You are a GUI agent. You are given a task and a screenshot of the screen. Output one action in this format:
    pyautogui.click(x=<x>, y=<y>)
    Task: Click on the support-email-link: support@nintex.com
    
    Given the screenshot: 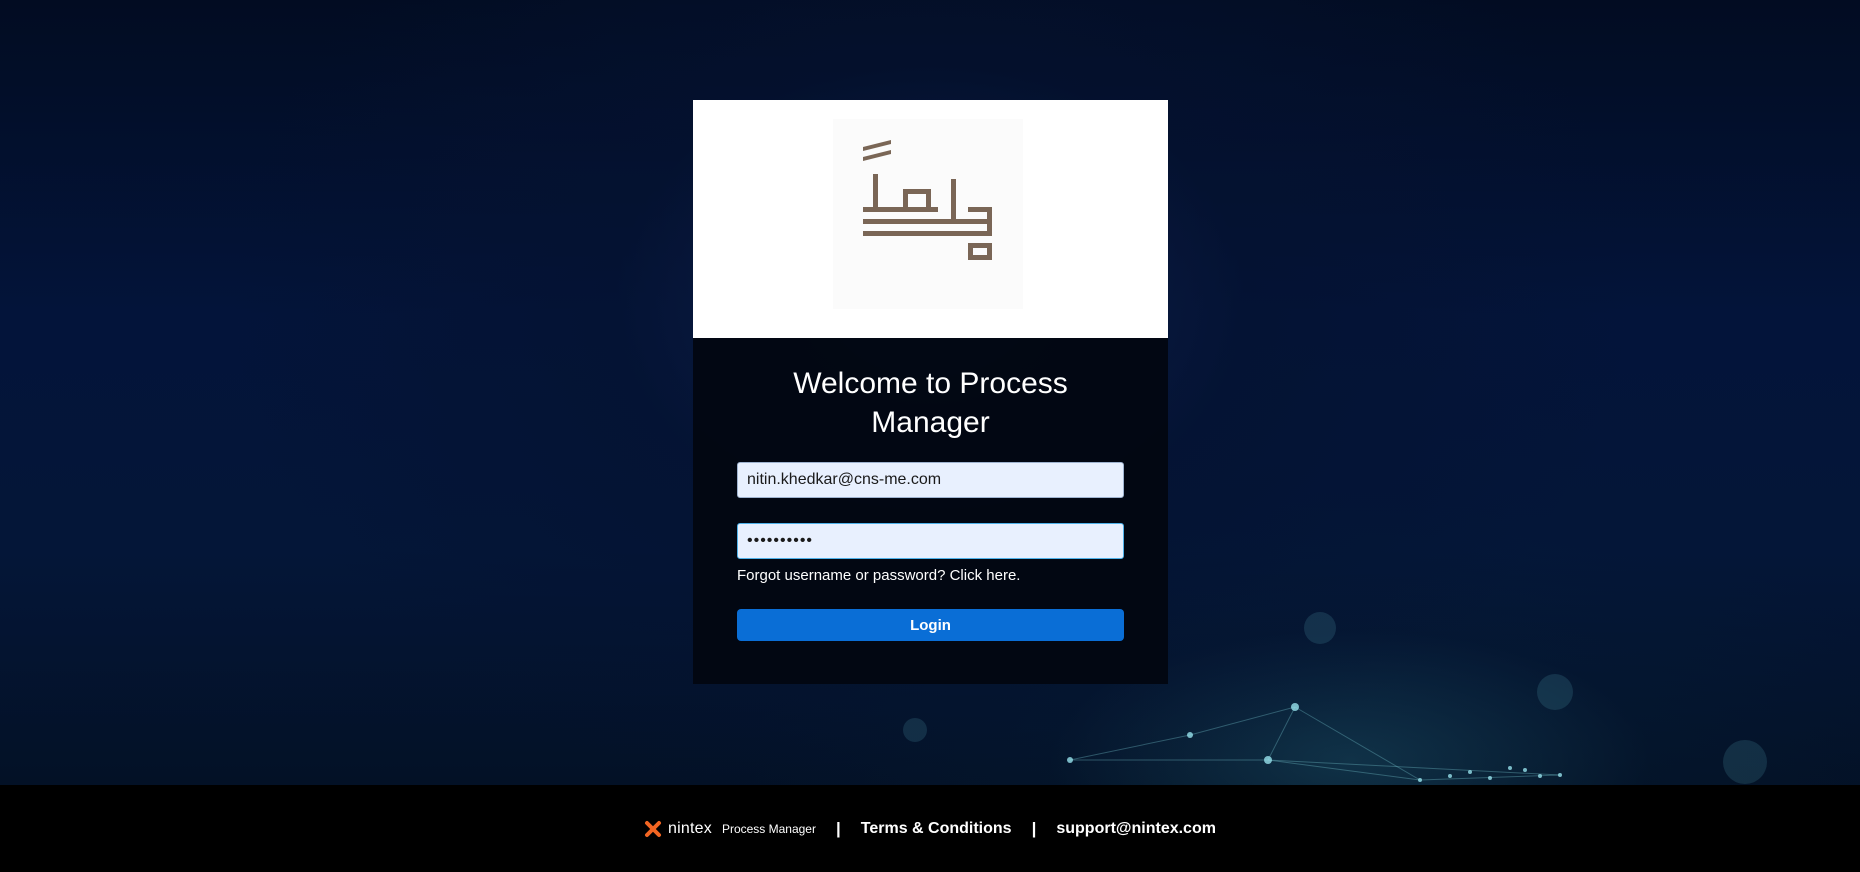 What is the action you would take?
    pyautogui.click(x=1136, y=829)
    